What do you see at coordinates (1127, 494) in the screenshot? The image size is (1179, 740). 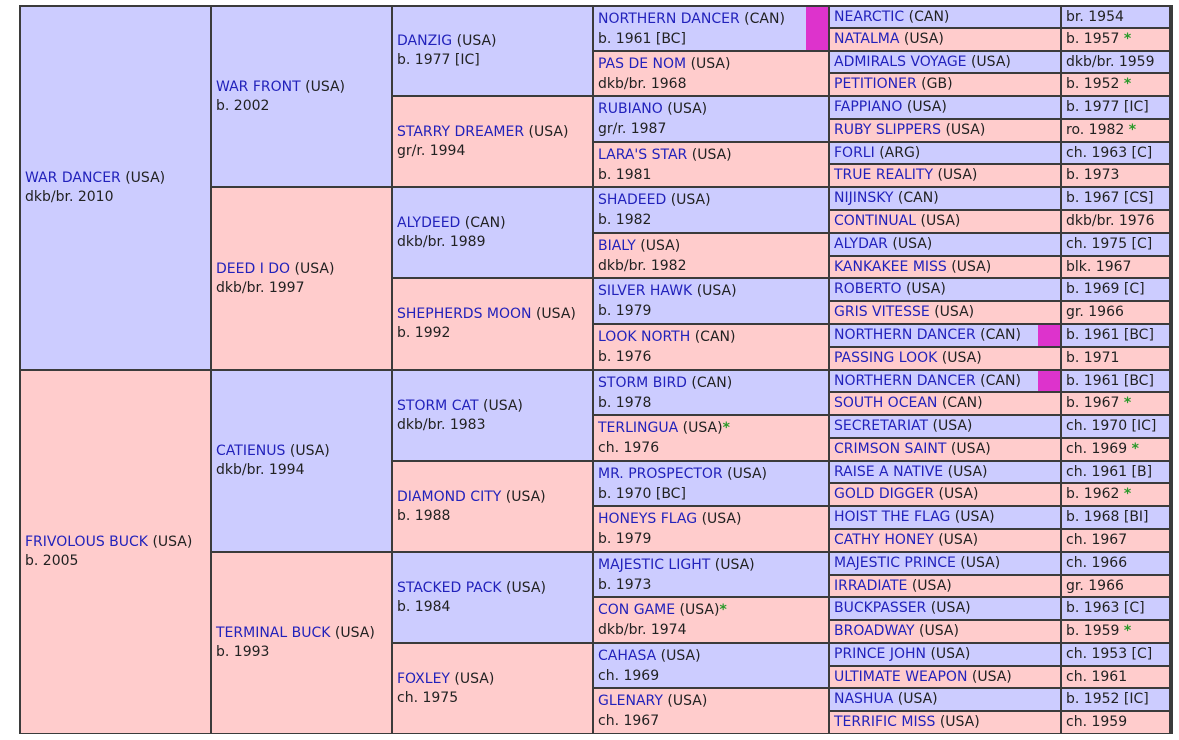 I see `star-marker: *` at bounding box center [1127, 494].